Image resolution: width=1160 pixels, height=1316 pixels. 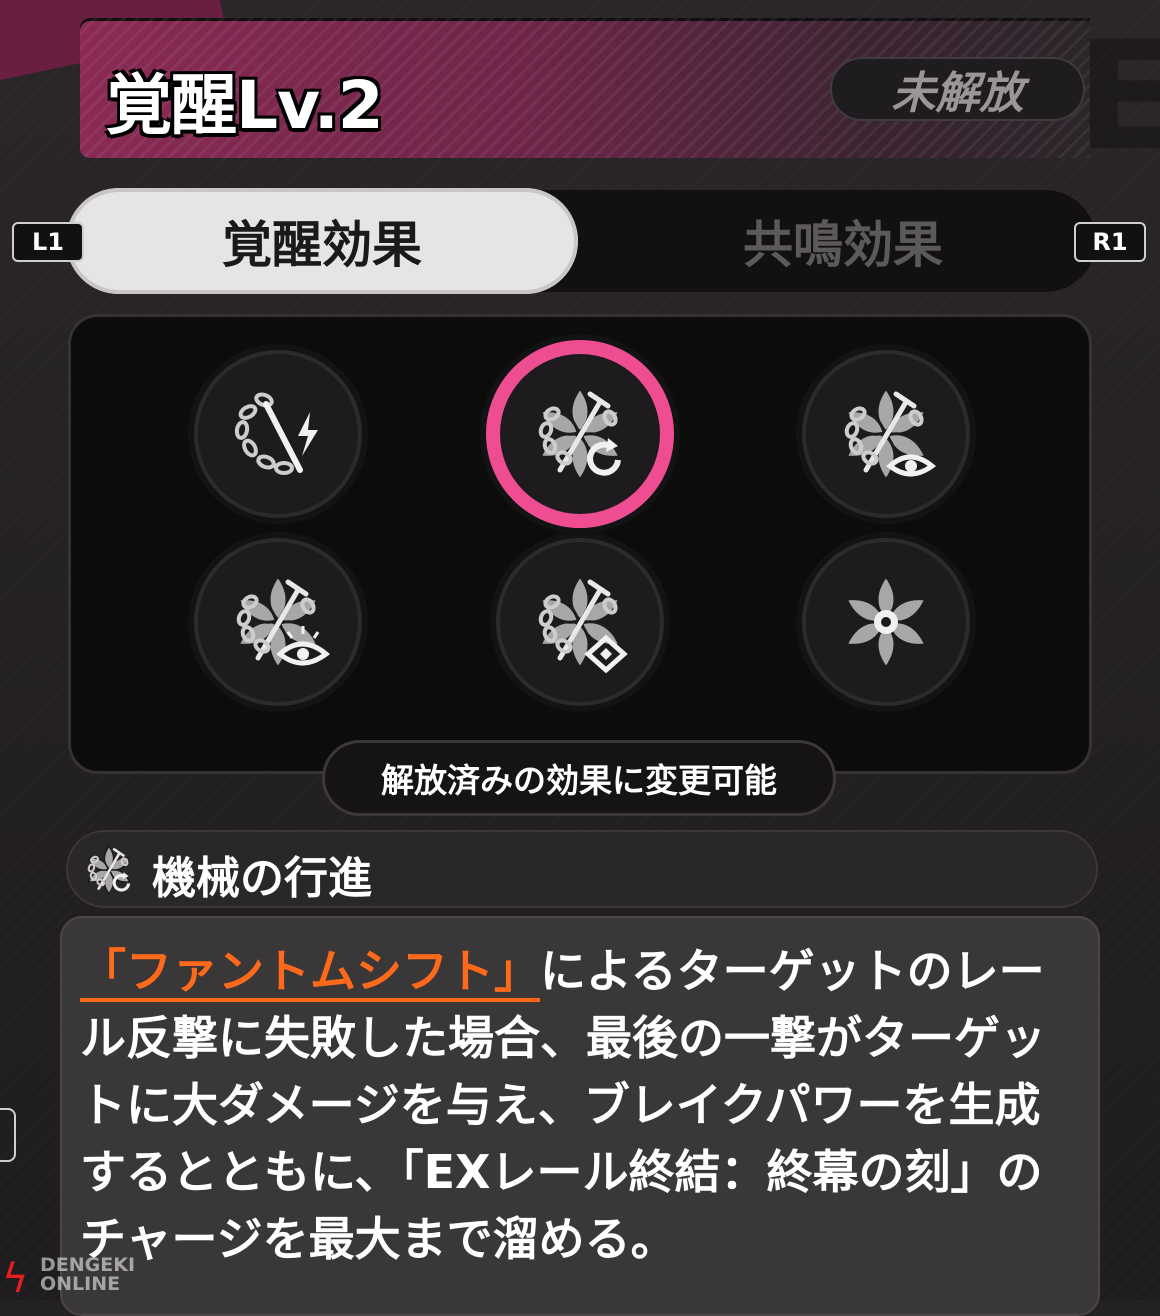 I want to click on watermark-text: DENGEKI ONLINE, so click(x=88, y=1274).